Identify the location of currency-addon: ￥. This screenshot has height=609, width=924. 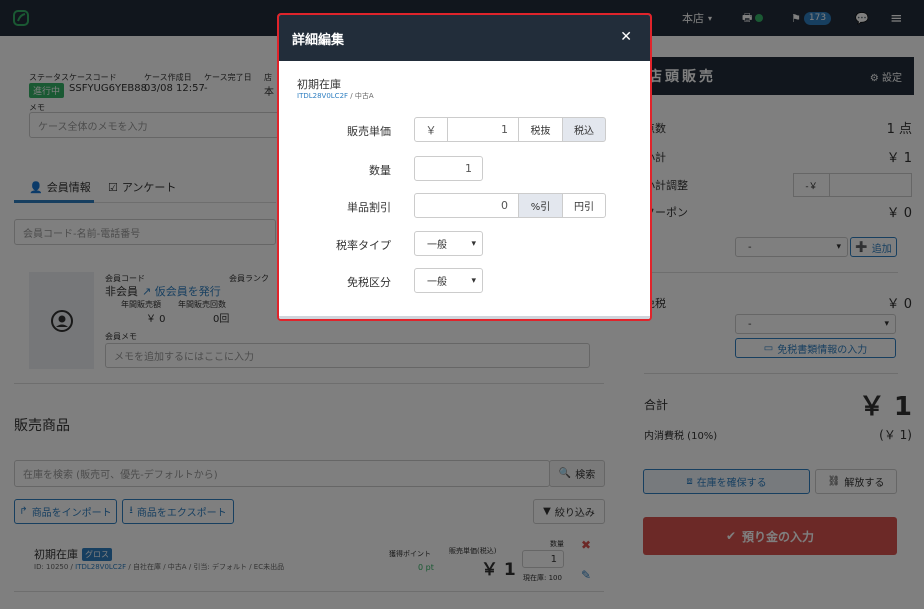
(431, 129).